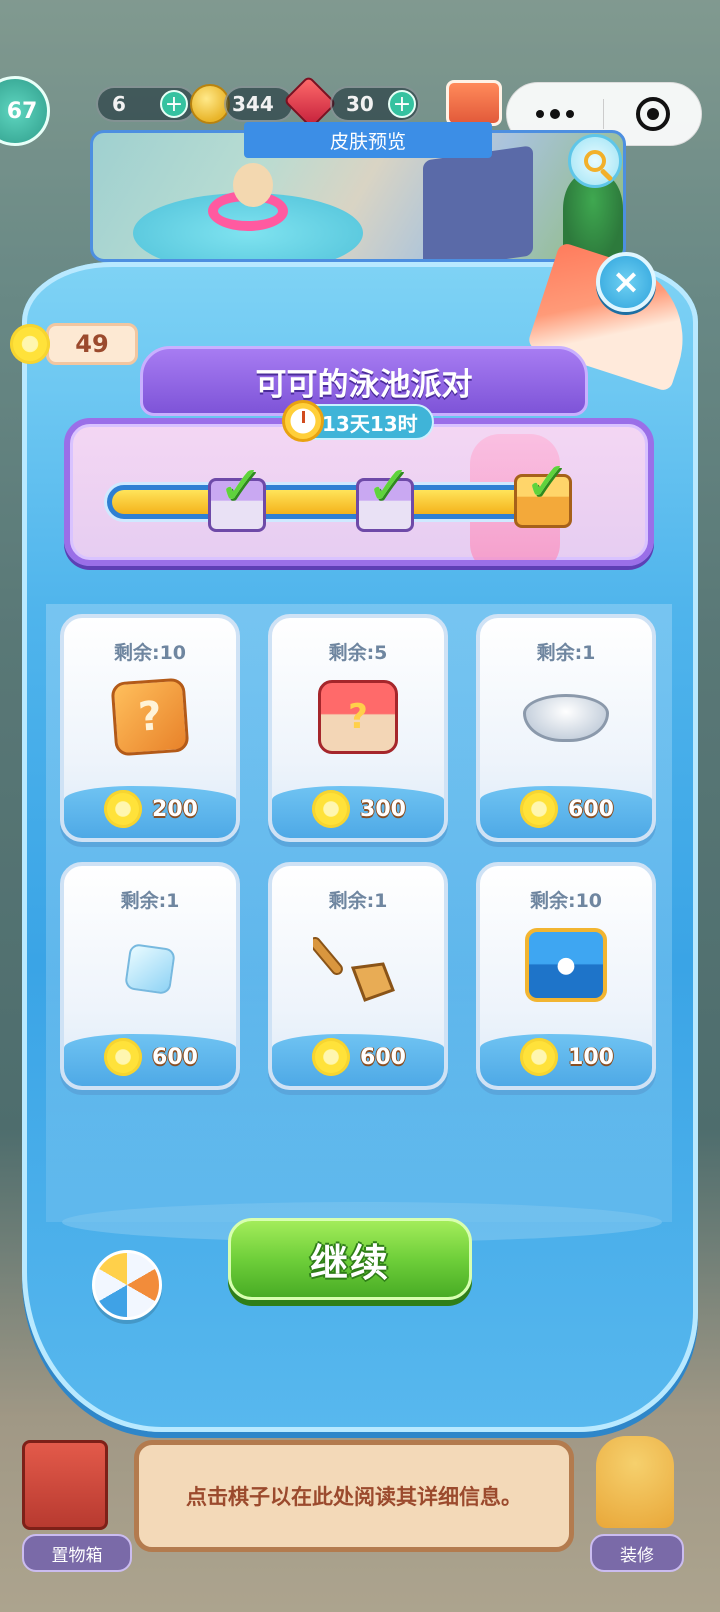 This screenshot has width=720, height=1612. I want to click on flower-currency: 49, so click(72, 344).